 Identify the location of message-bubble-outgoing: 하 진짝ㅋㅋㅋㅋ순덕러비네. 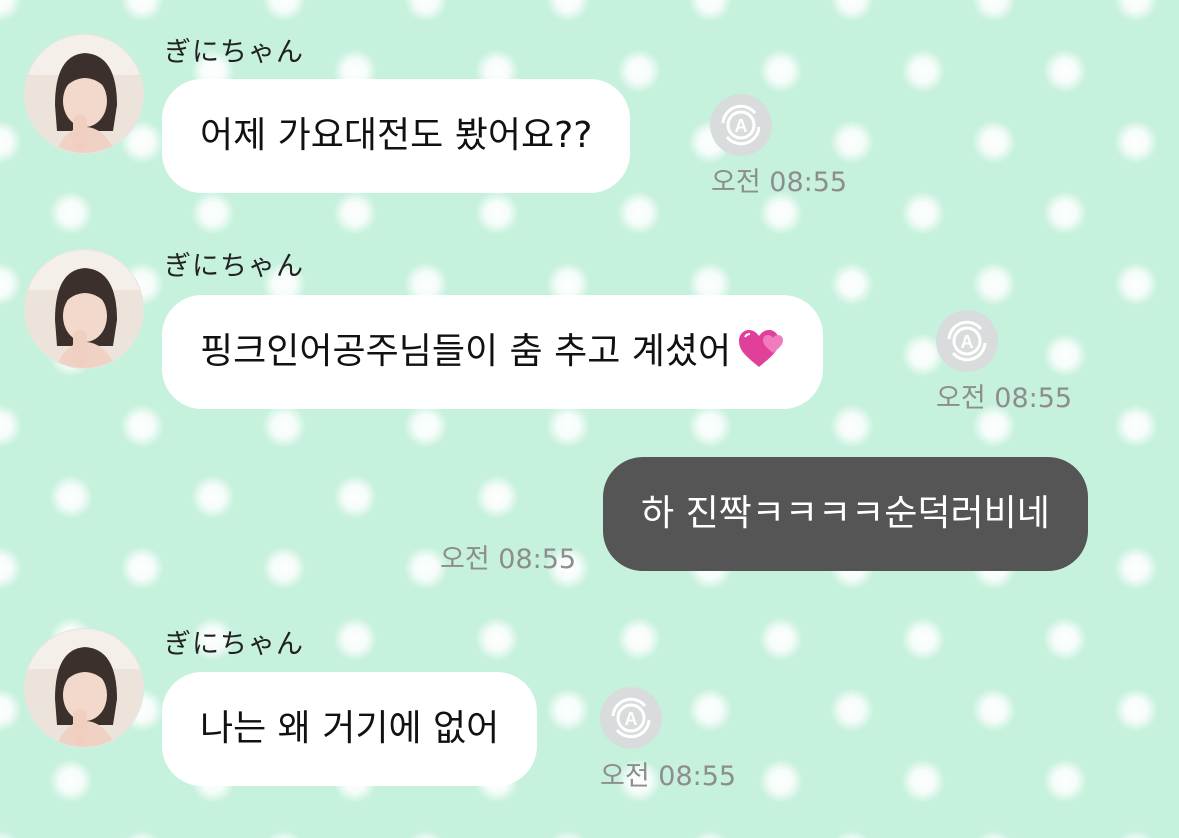
(845, 514).